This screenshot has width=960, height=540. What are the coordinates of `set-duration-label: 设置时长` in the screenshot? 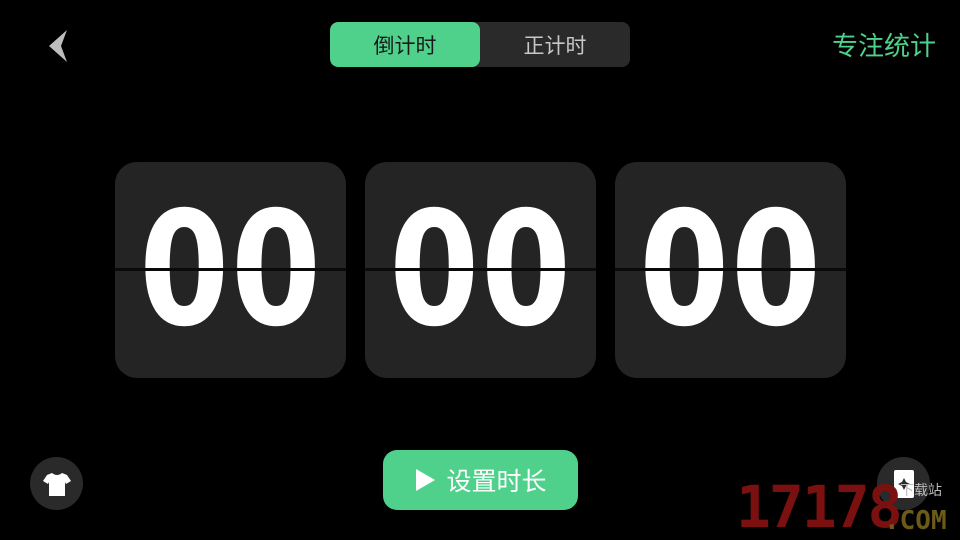 It's located at (496, 481).